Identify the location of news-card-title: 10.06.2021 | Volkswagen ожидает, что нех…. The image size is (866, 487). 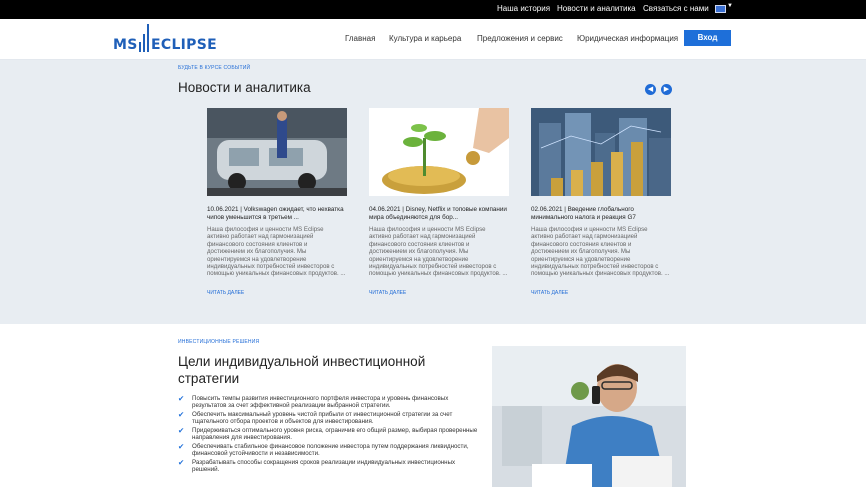
(277, 214).